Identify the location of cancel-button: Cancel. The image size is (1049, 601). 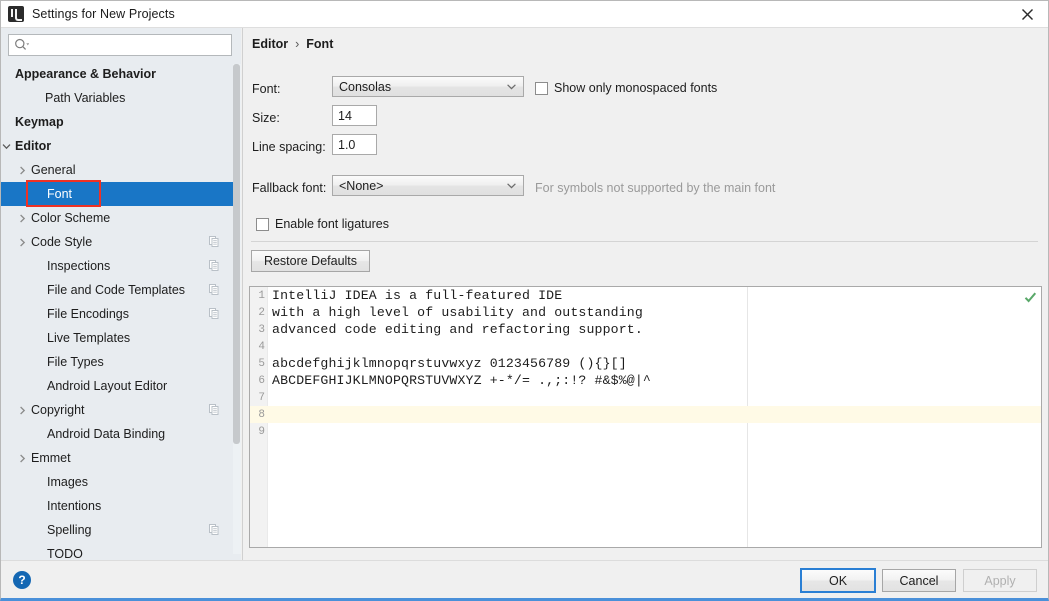
(919, 580).